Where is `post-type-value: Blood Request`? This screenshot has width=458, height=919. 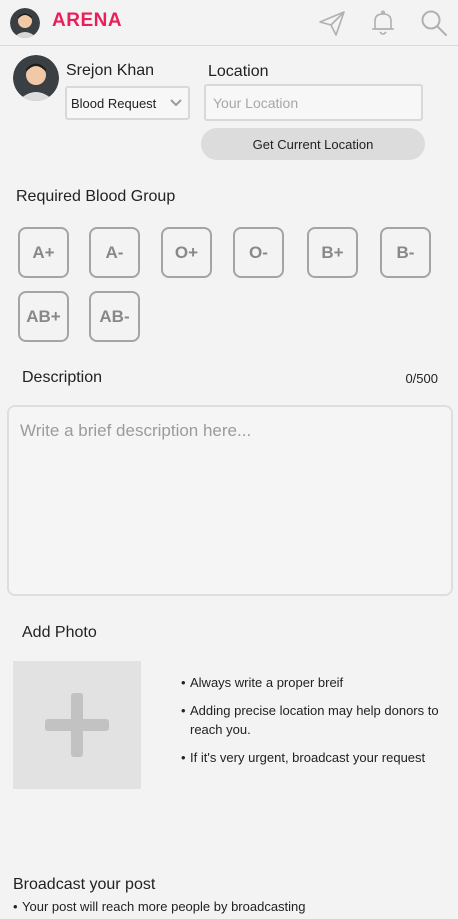
post-type-value: Blood Request is located at coordinates (114, 103).